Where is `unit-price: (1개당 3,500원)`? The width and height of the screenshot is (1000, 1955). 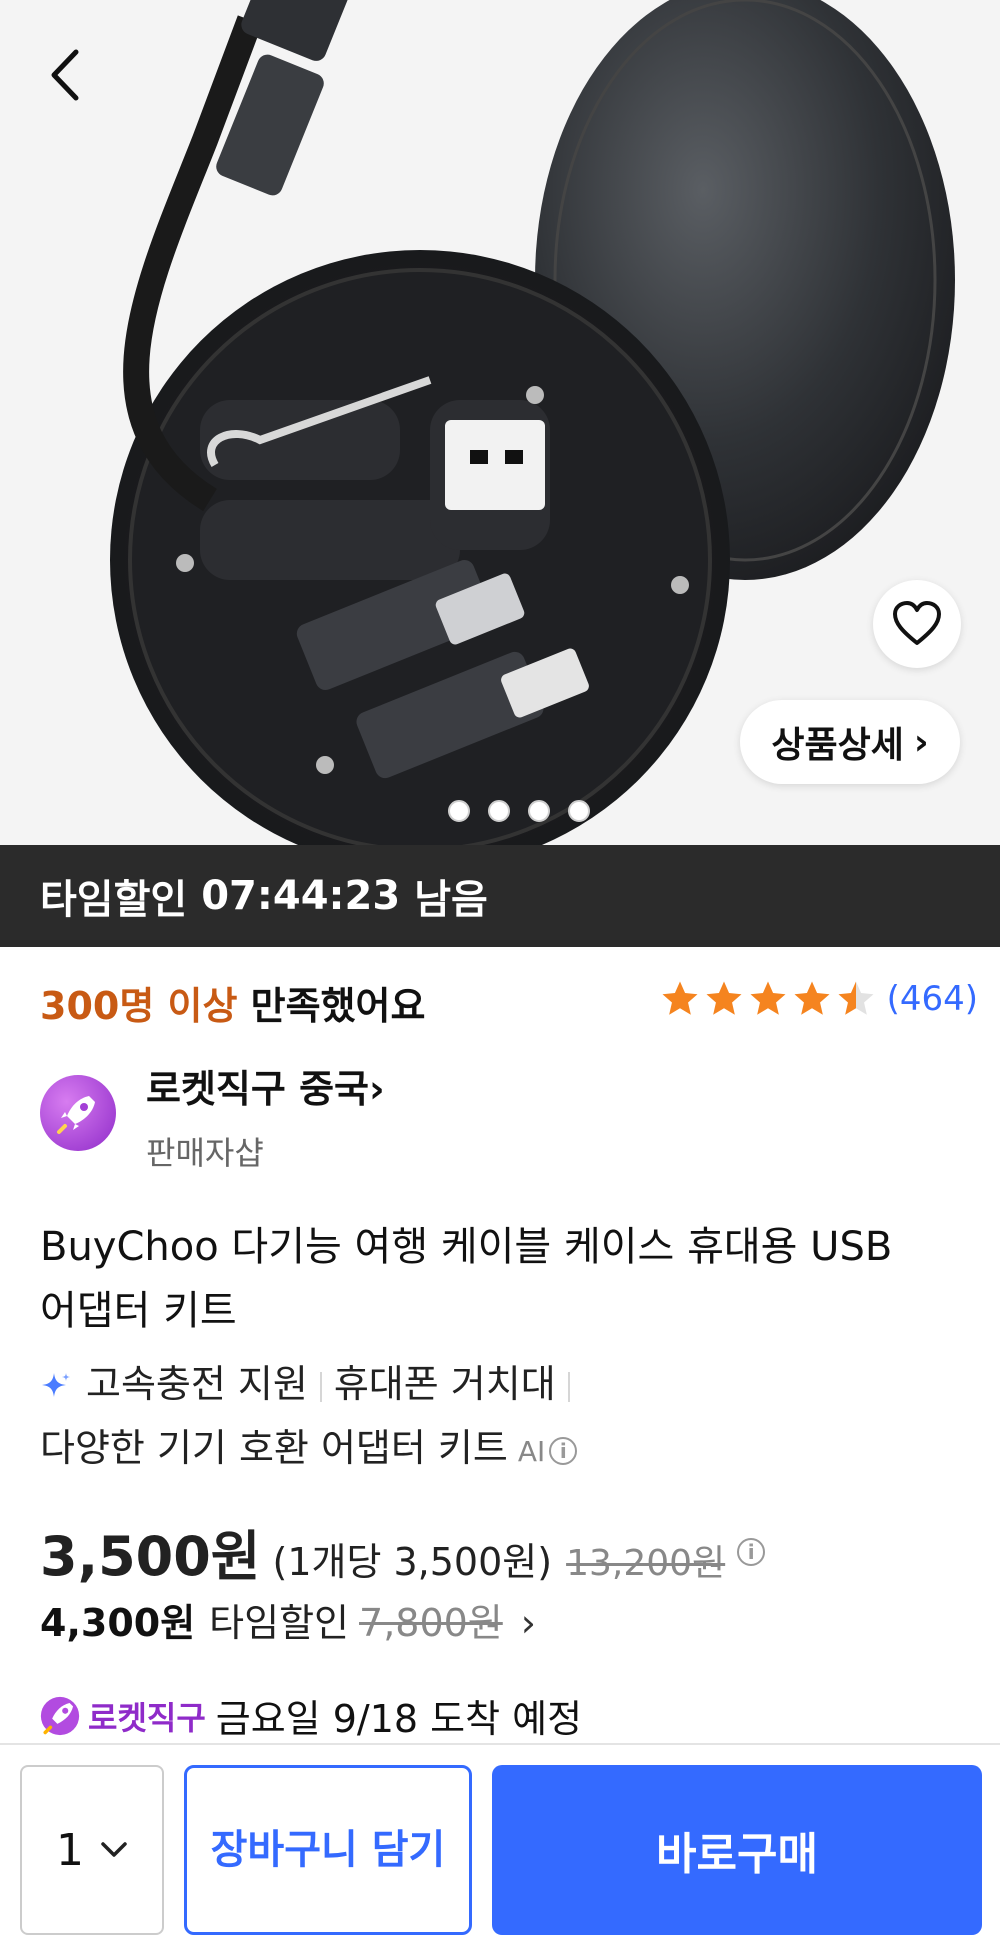
unit-price: (1개당 3,500원) is located at coordinates (412, 1562).